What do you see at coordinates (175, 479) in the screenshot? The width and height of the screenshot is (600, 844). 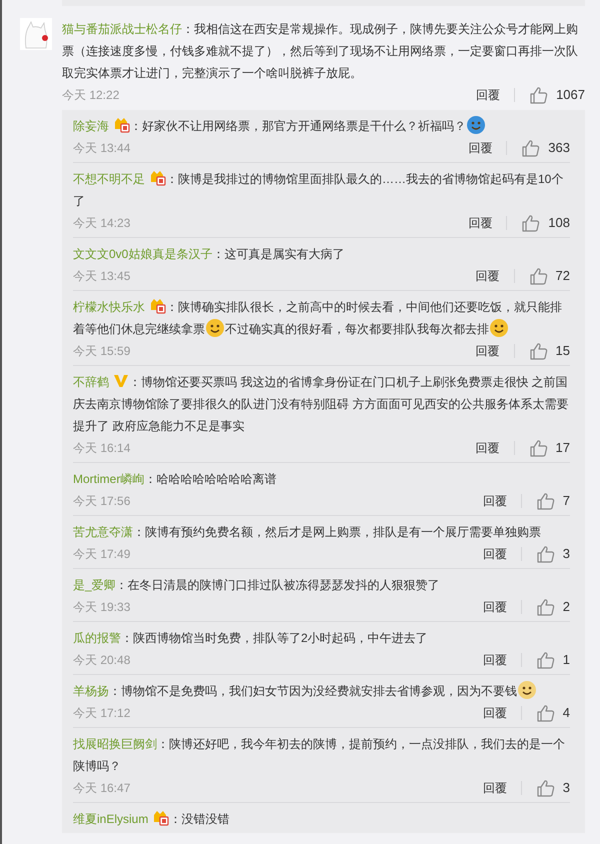 I see `comment-text: Mortimer嶙峋：哈哈哈哈哈哈哈哈离谱` at bounding box center [175, 479].